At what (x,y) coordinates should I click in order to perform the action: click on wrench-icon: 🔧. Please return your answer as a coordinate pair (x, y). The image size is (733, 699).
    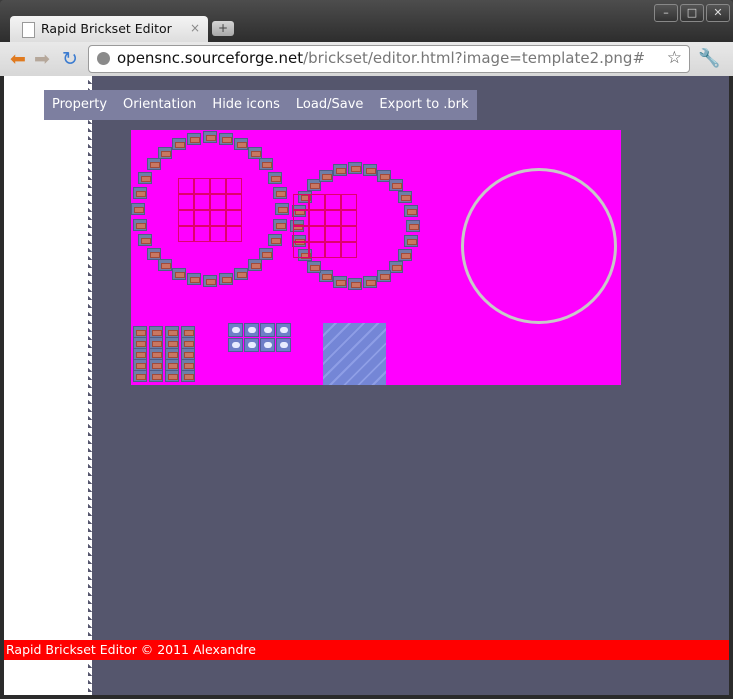
    Looking at the image, I should click on (709, 58).